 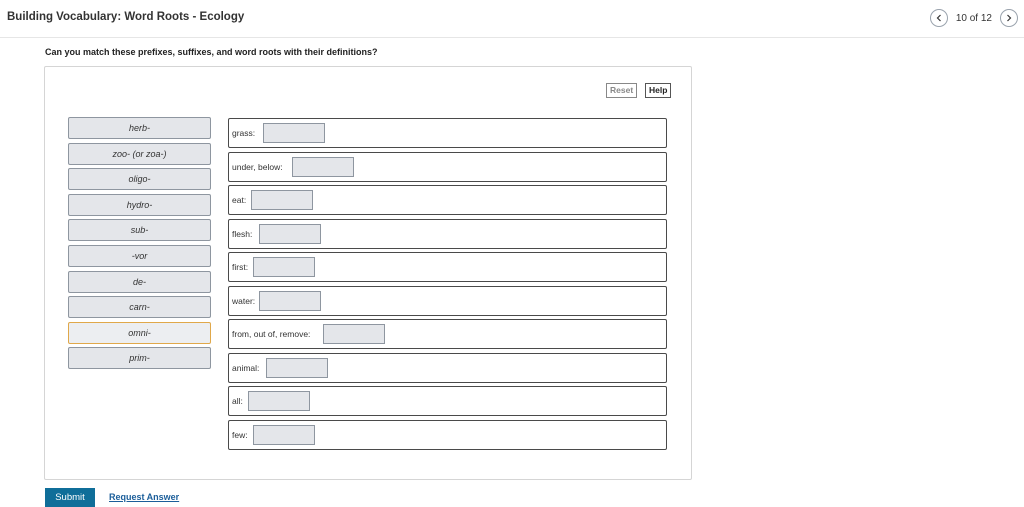 I want to click on definition-row-9: few:, so click(x=447, y=434).